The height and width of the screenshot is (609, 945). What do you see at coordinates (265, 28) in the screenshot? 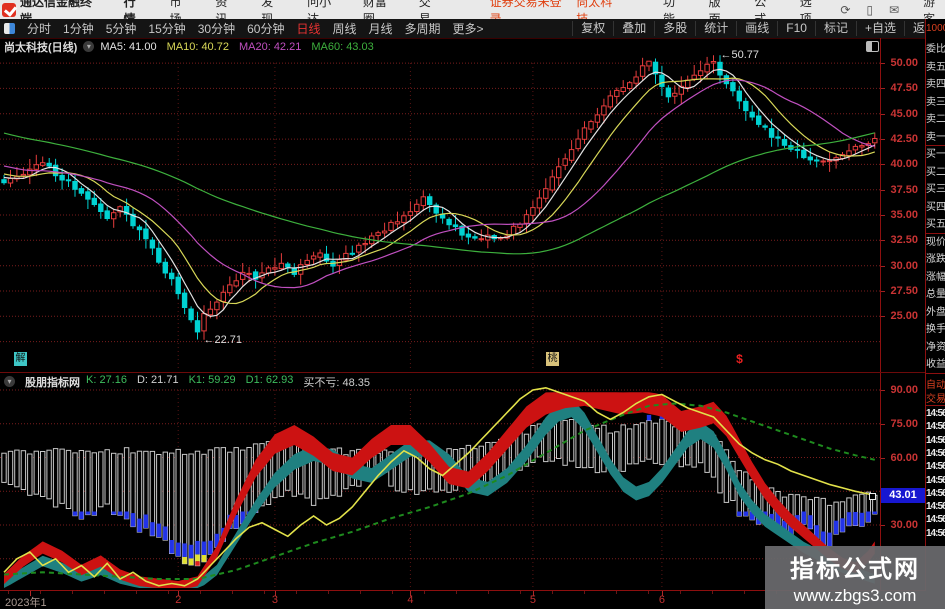
I see `period-tab-60分钟: 60分钟` at bounding box center [265, 28].